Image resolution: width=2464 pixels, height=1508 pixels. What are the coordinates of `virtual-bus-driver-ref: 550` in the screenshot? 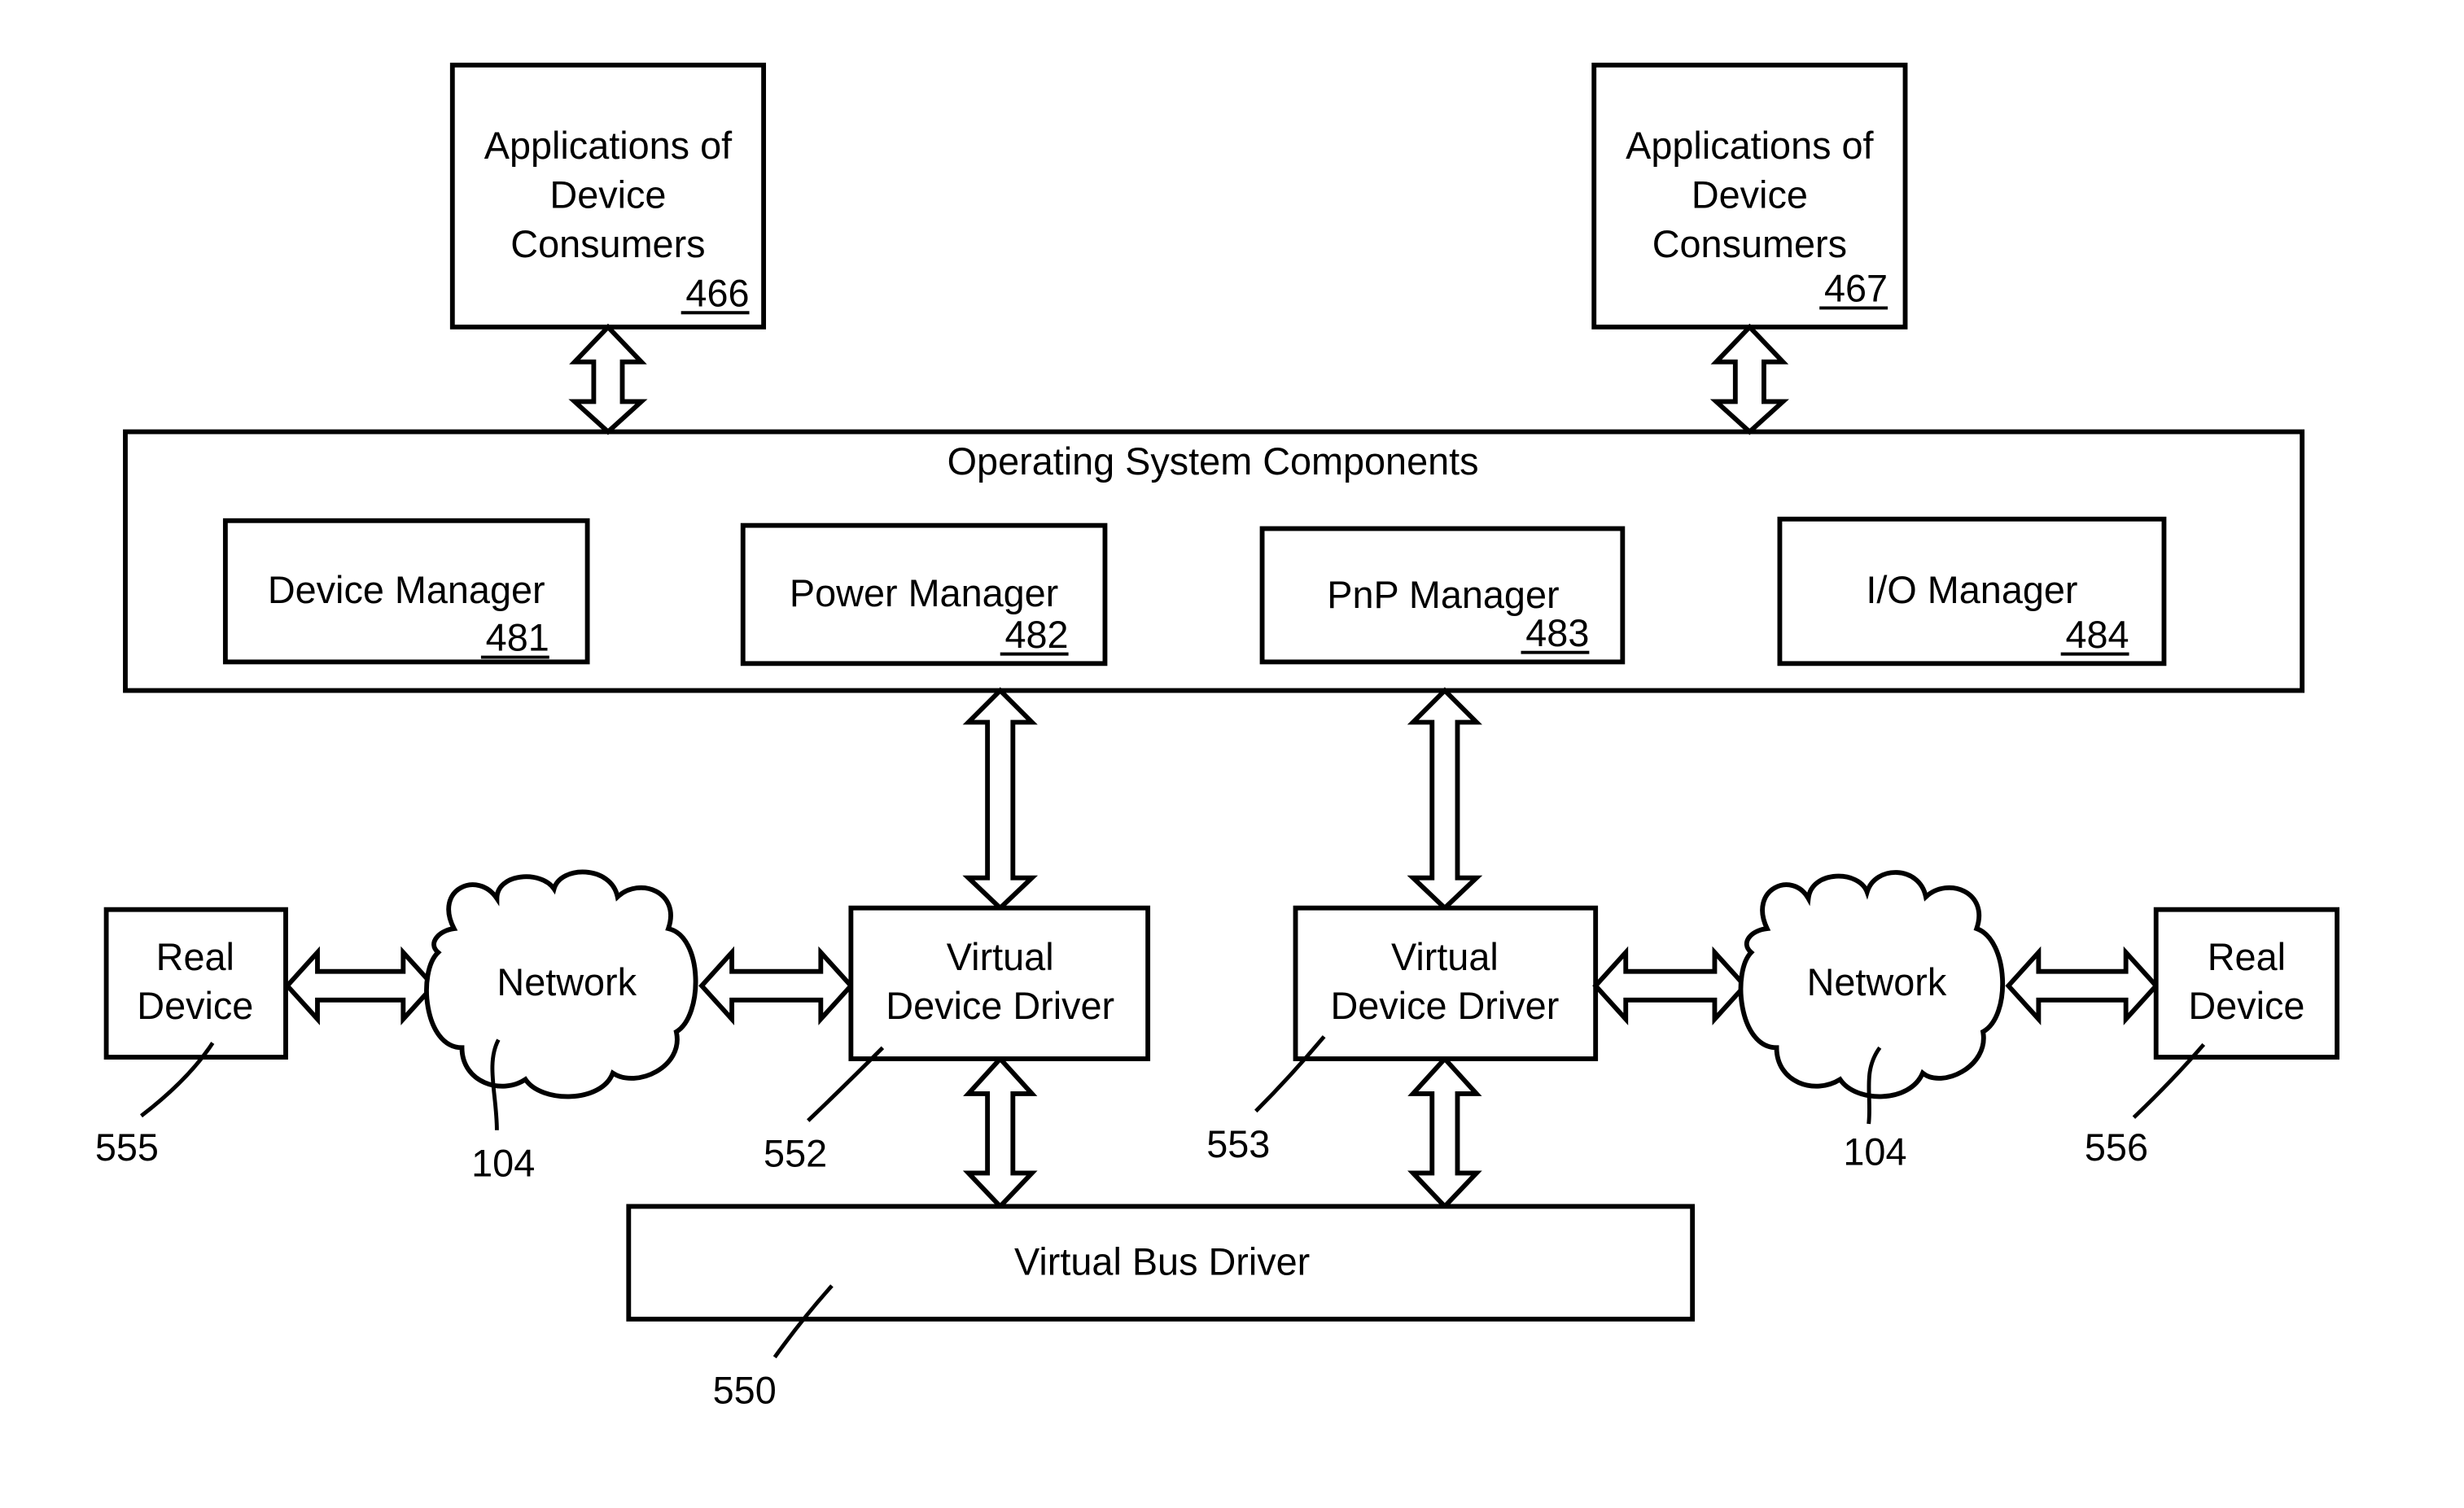 It's located at (745, 1390).